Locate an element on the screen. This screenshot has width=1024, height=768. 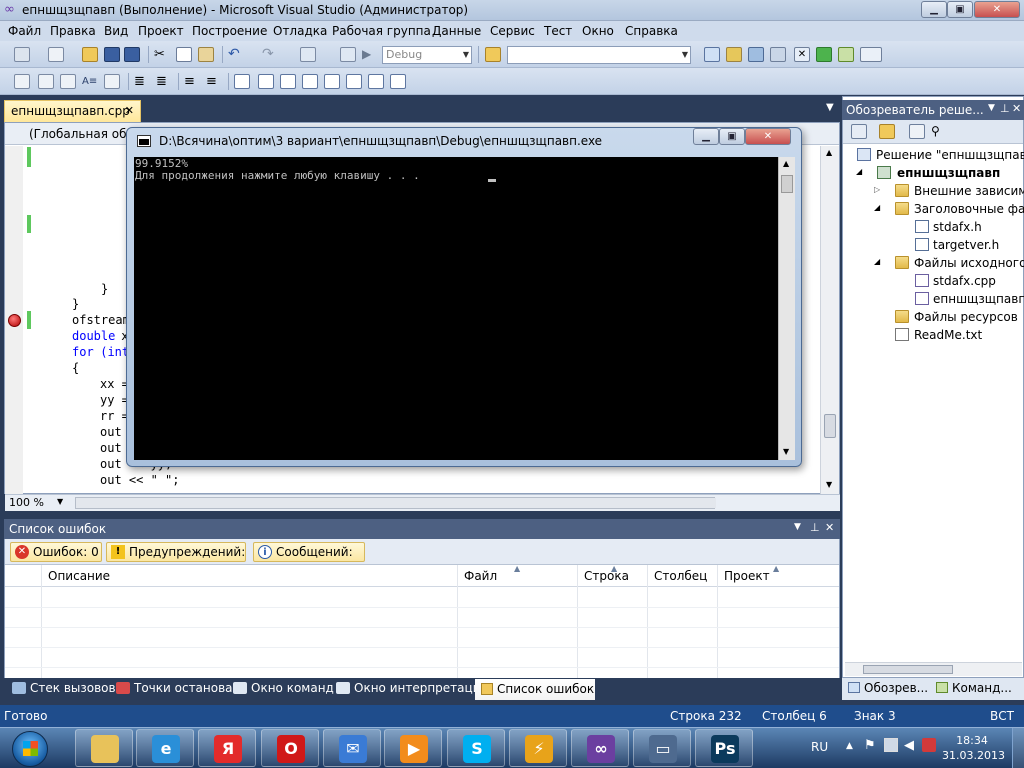
taskbar-app-button is located at coordinates (104, 748).